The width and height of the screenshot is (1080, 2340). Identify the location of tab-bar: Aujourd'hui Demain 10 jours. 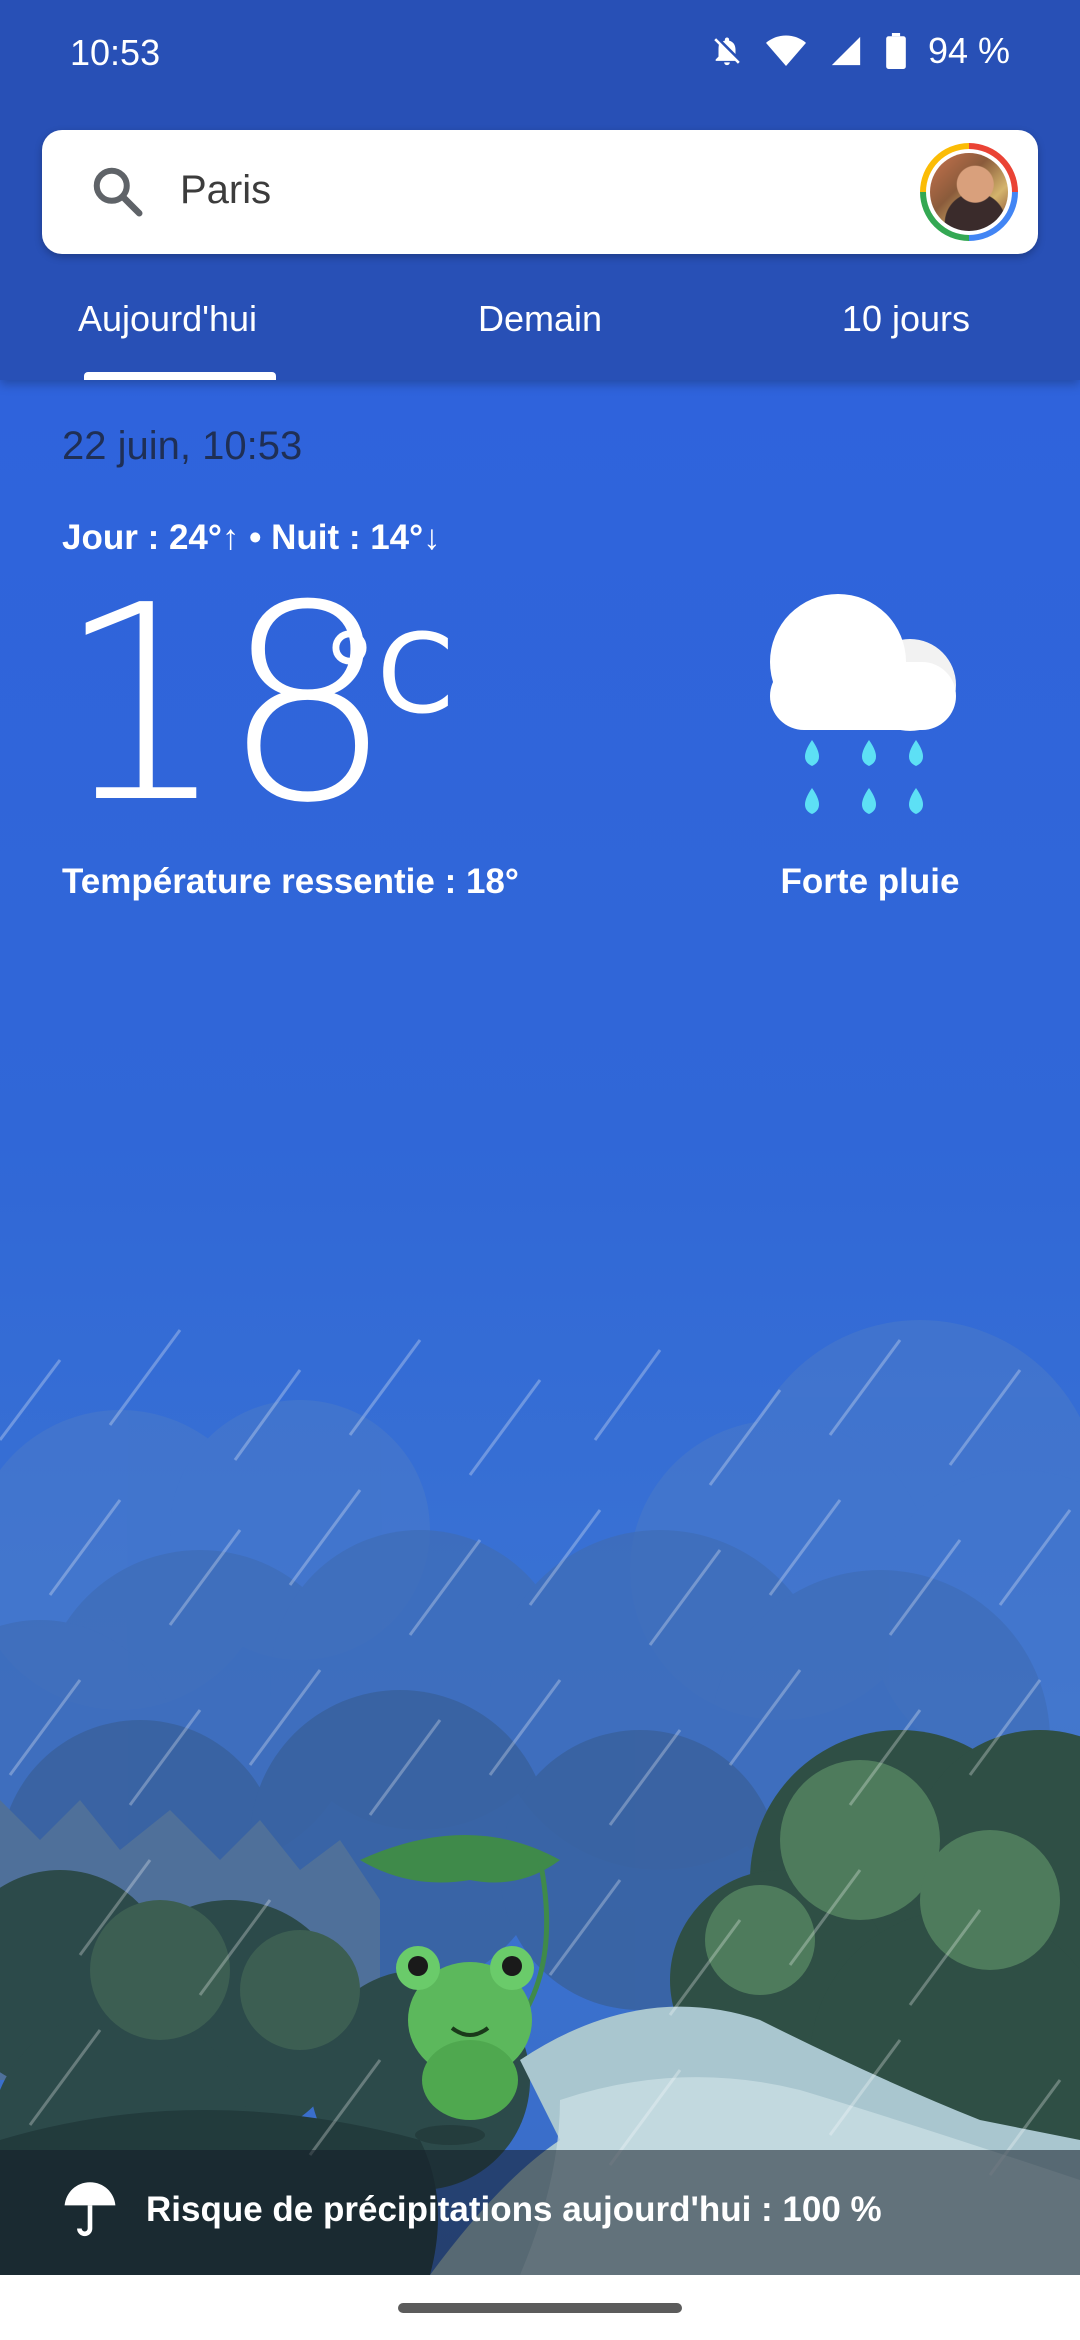
(540, 330).